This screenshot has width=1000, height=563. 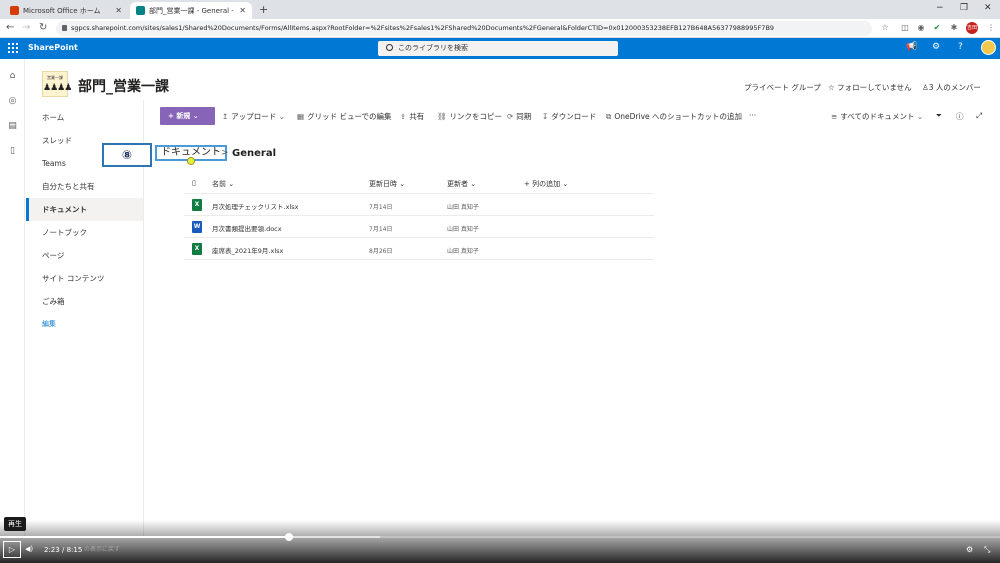 I want to click on share-button: ⇪ 共有, so click(x=412, y=116).